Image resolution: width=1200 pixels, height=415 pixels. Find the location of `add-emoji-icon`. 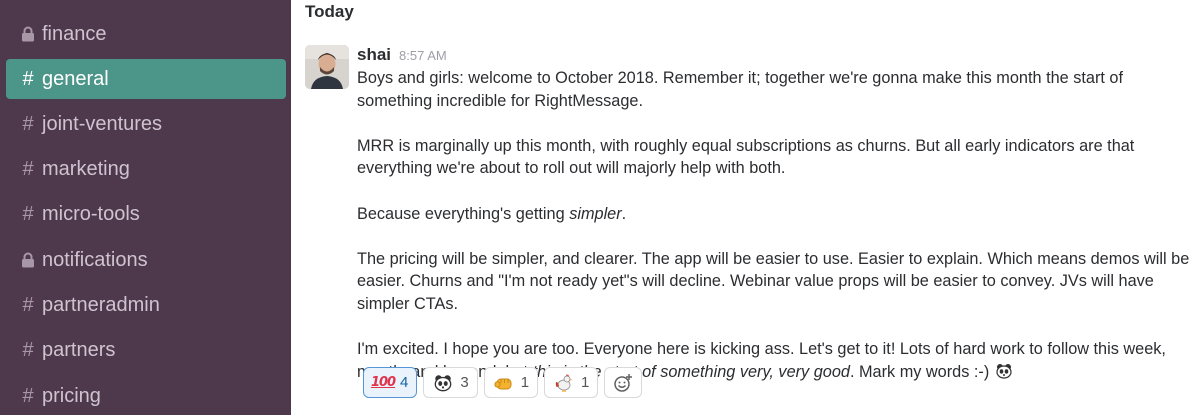

add-emoji-icon is located at coordinates (623, 383).